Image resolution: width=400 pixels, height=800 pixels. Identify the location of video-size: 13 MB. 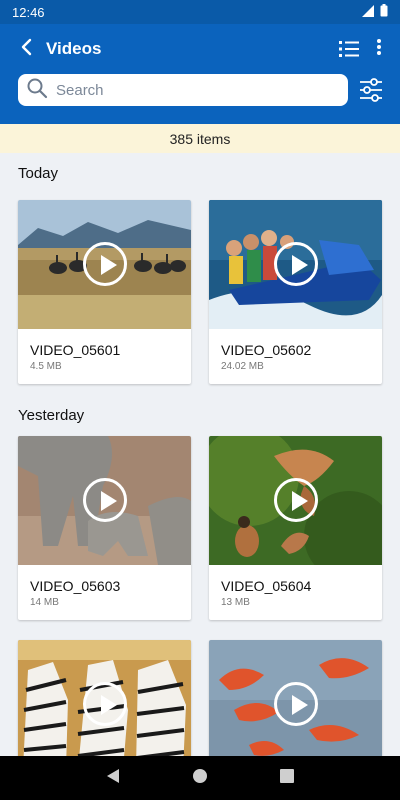
(235, 602).